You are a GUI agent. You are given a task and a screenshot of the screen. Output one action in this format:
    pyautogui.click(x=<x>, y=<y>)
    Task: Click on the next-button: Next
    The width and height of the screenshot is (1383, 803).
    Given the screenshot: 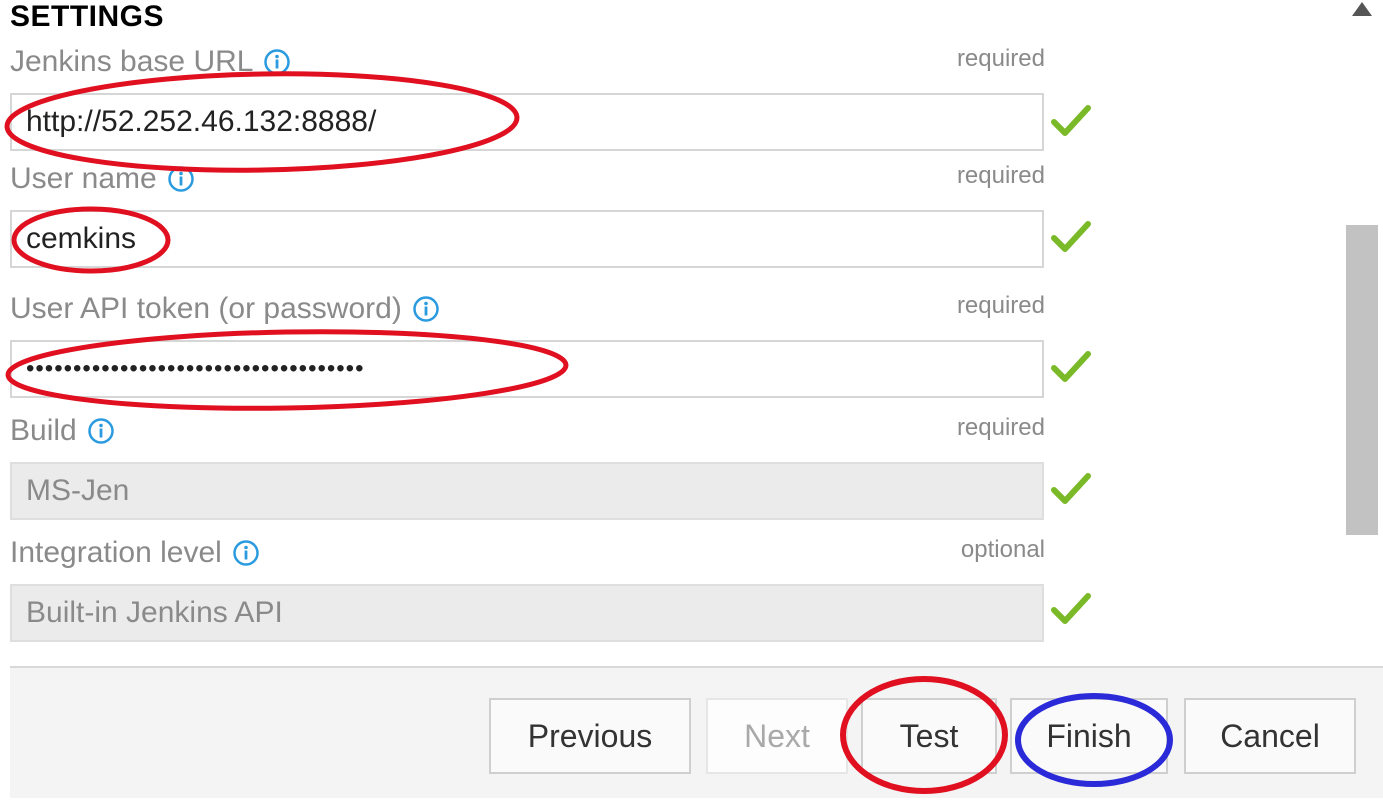 What is the action you would take?
    pyautogui.click(x=777, y=736)
    